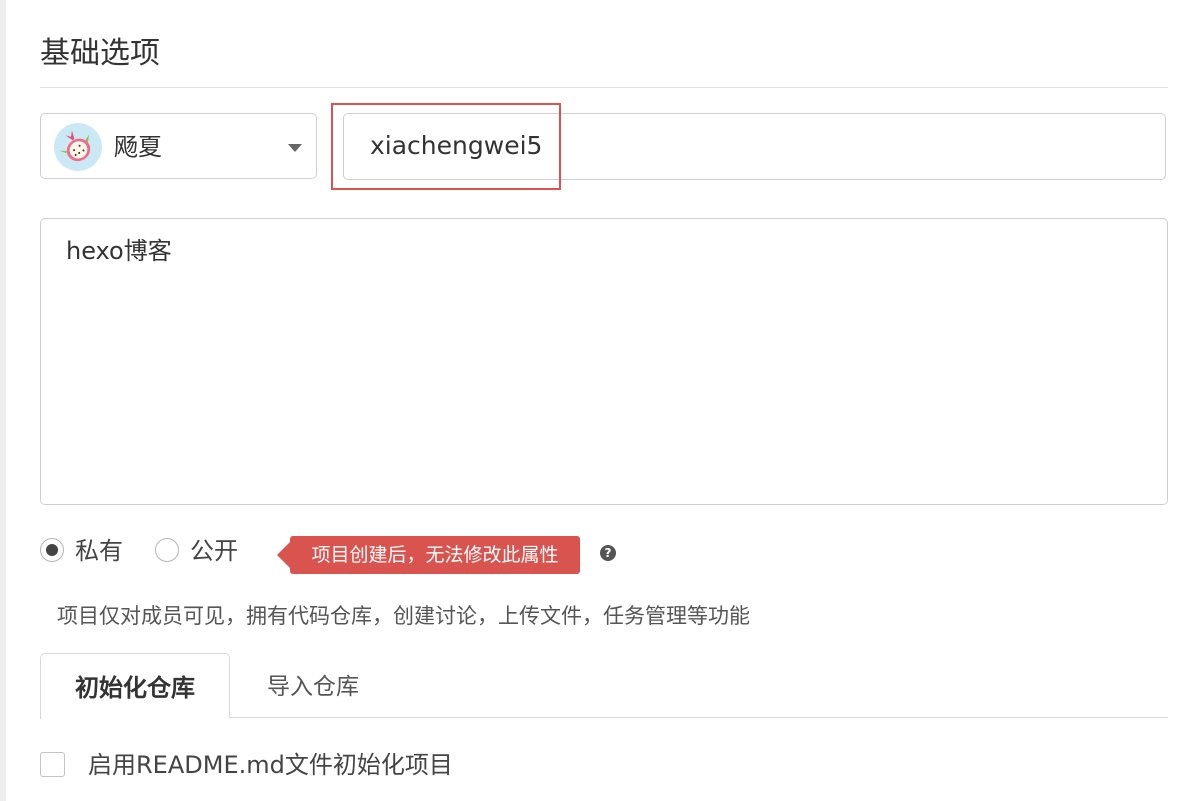 The height and width of the screenshot is (801, 1179). I want to click on tab-init-repo-label: 初始化仓库, so click(135, 688).